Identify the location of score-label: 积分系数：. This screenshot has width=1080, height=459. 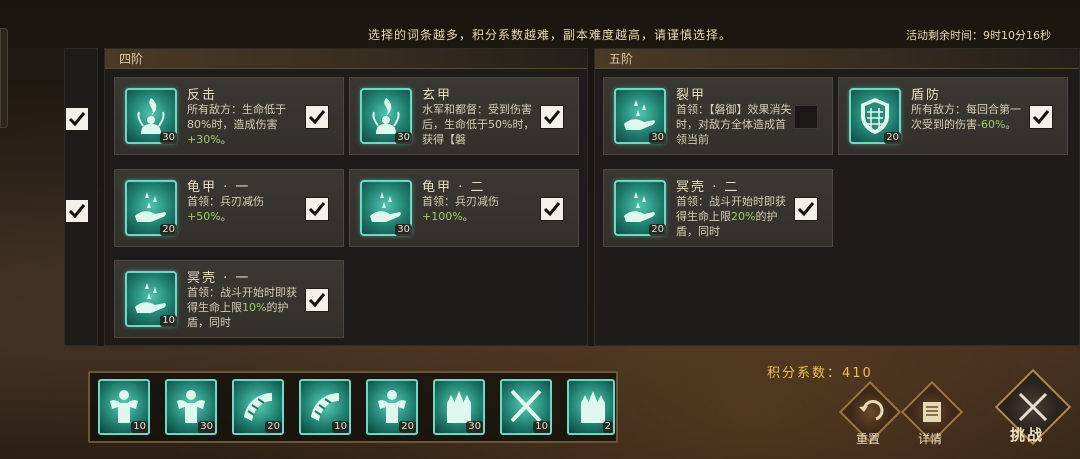
(805, 373).